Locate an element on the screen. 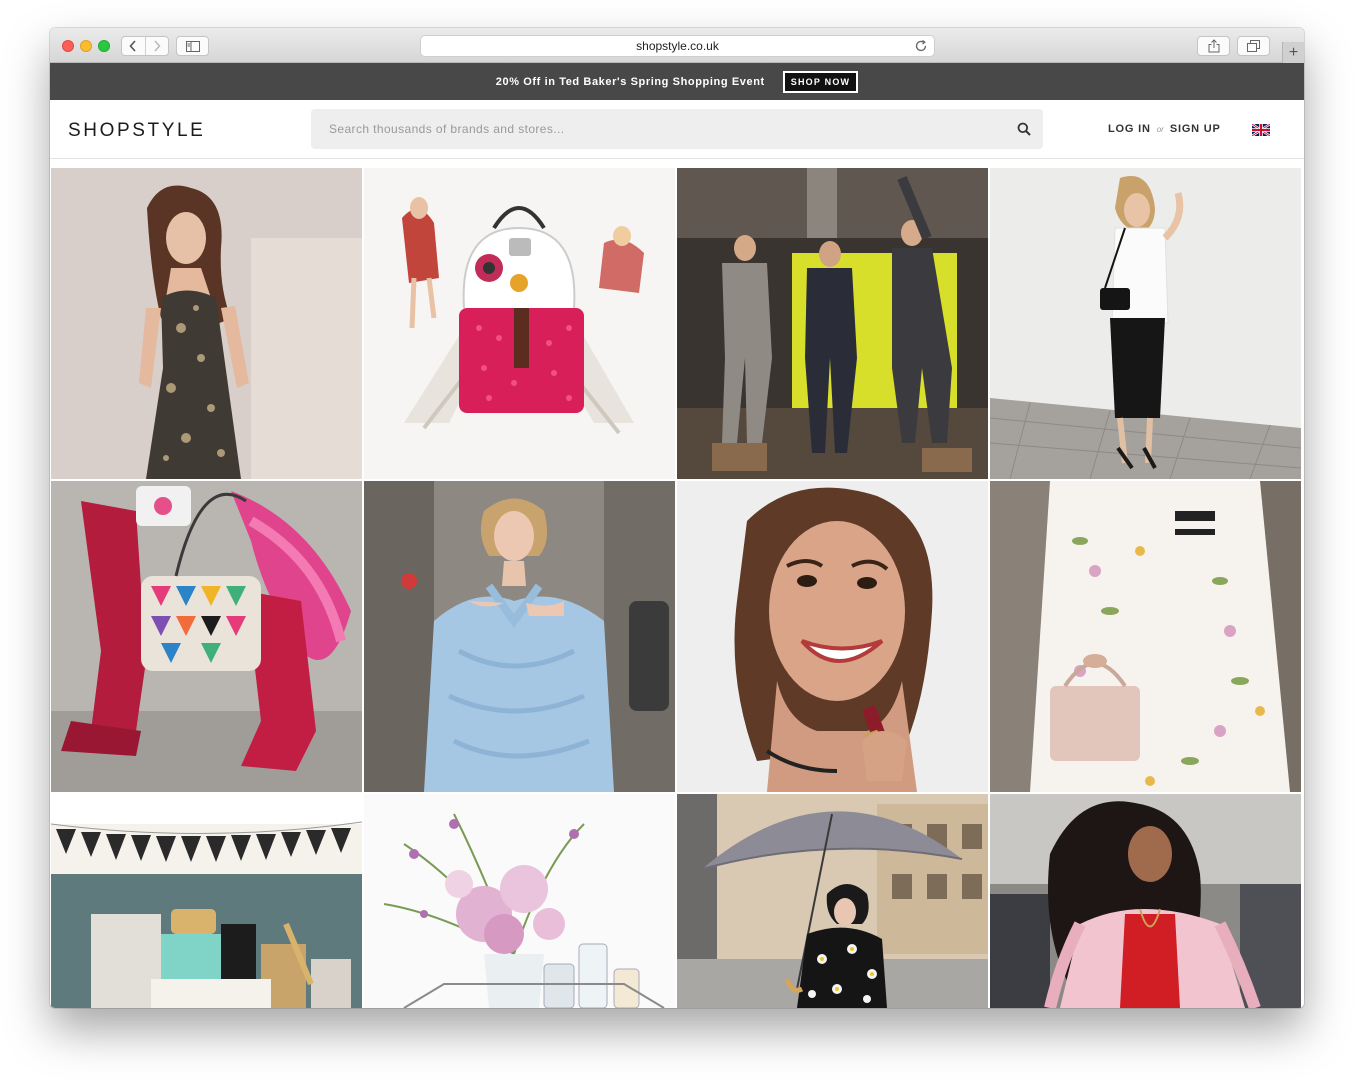 The height and width of the screenshot is (1080, 1354). three-men-in-suits-photo is located at coordinates (832, 323).